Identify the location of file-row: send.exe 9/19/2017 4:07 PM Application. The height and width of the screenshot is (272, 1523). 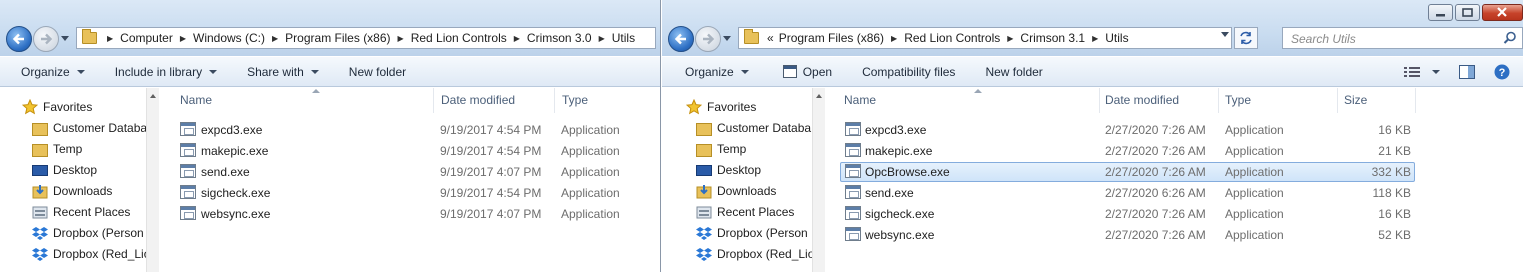
(416, 172).